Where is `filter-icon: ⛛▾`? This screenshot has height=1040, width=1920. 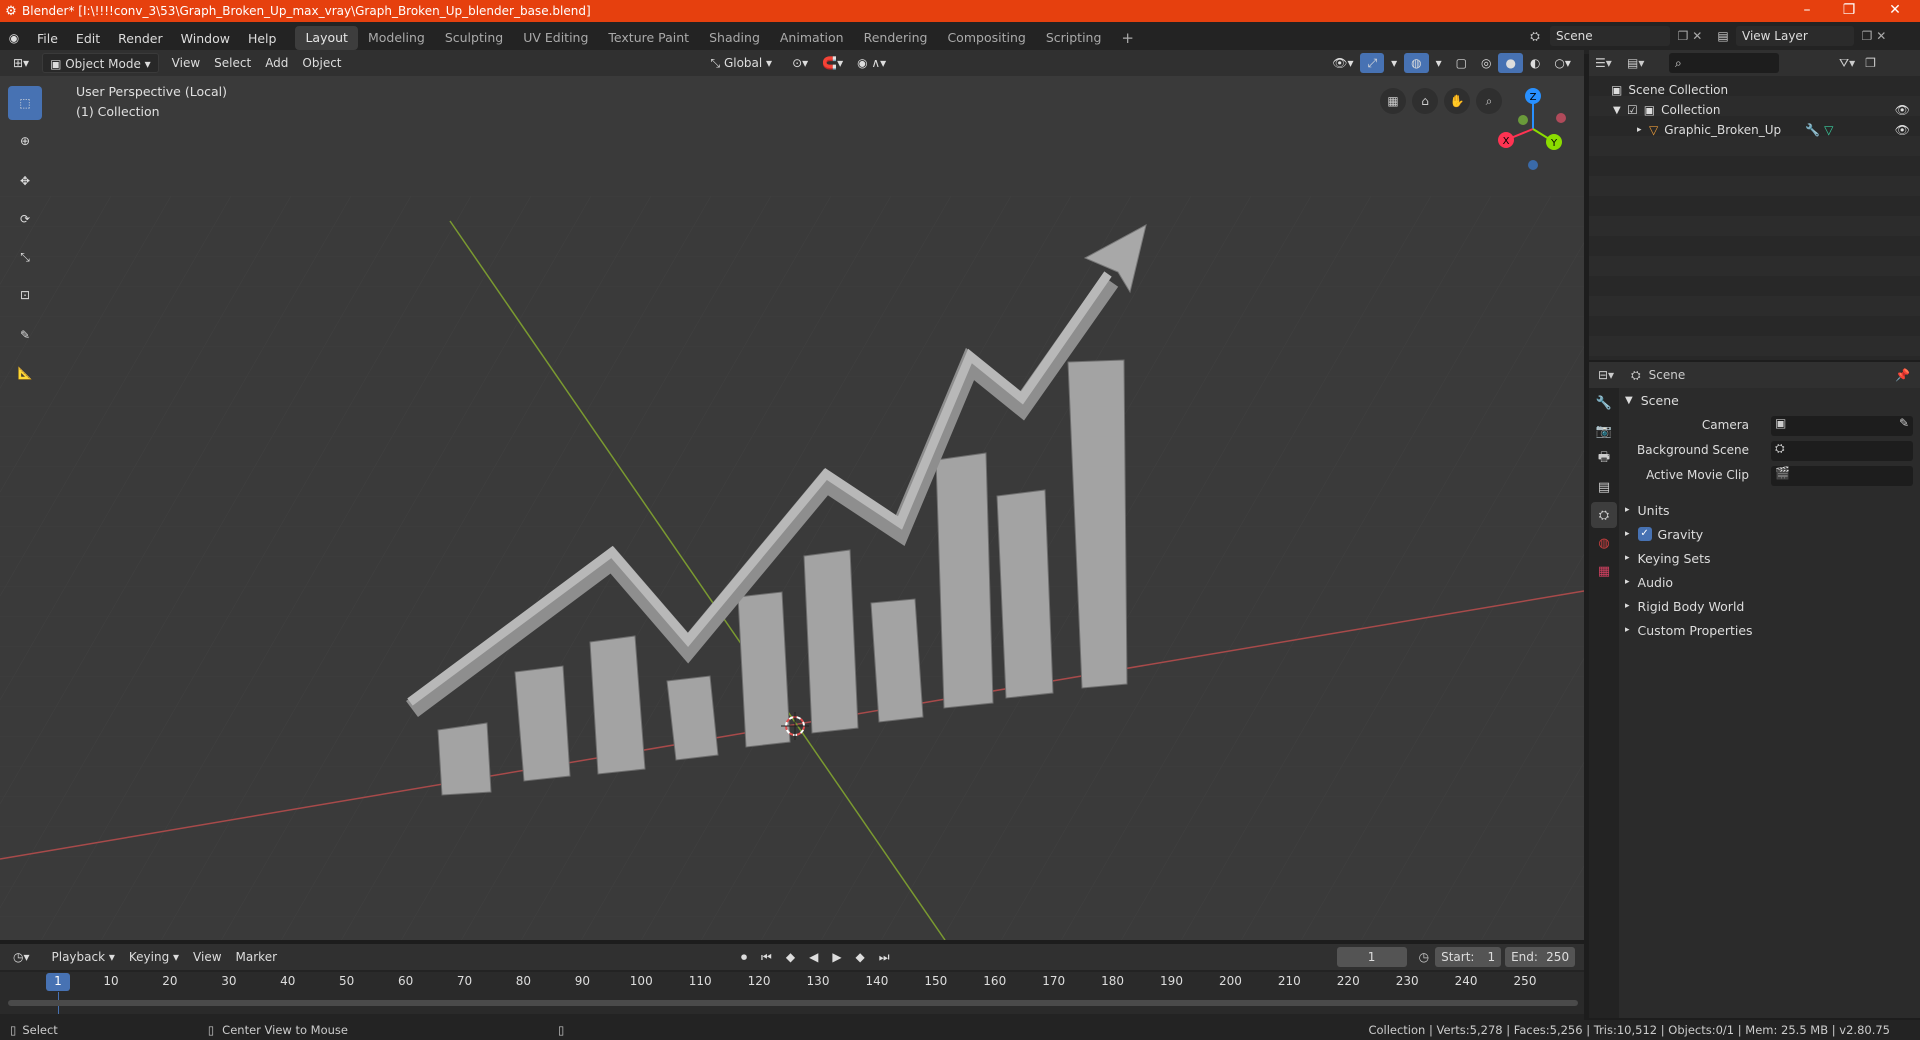
filter-icon: ⛛▾ is located at coordinates (1847, 63).